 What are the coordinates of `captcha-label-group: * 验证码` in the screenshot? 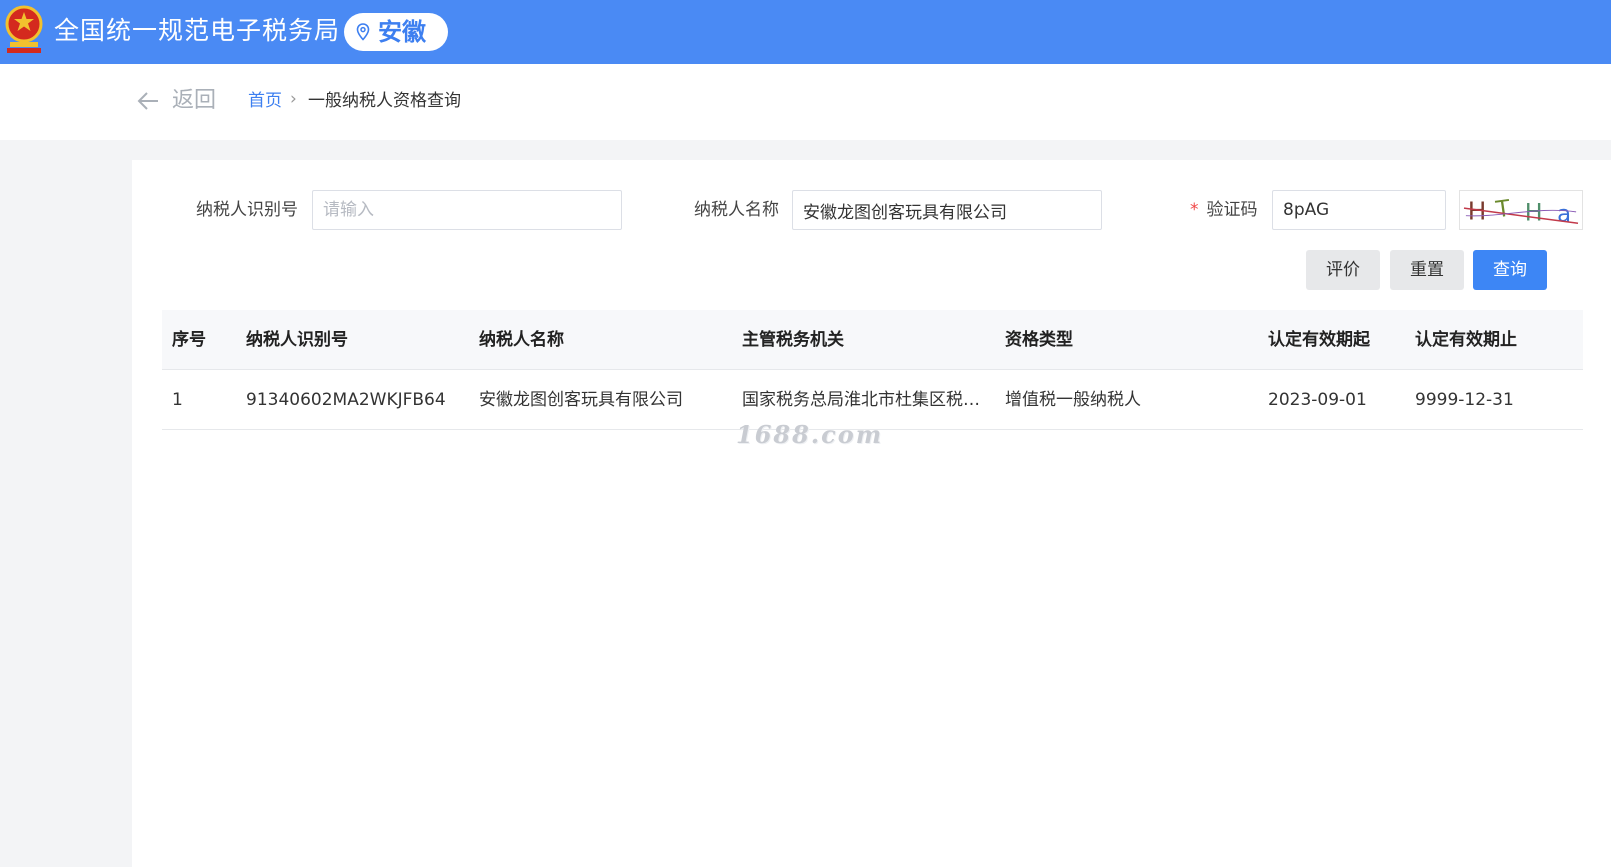 It's located at (1224, 210).